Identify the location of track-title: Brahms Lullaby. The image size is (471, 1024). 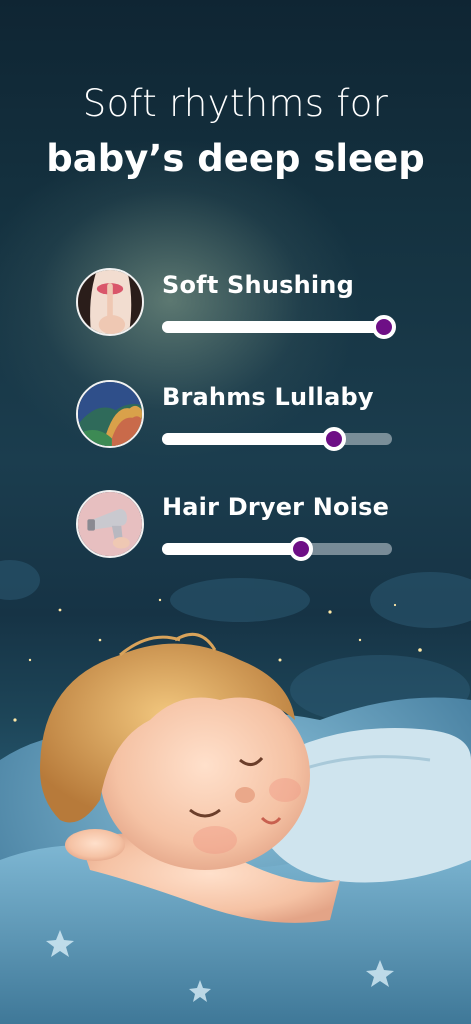
(268, 397).